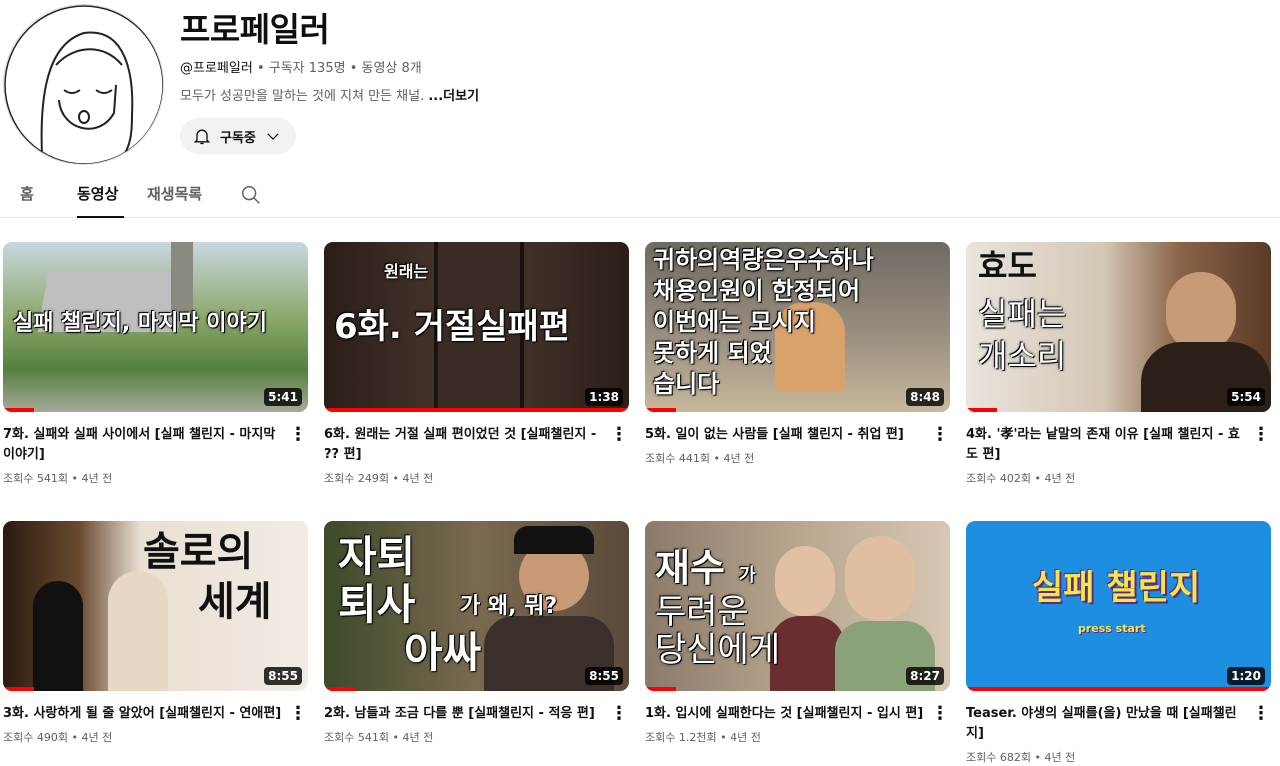  What do you see at coordinates (1022, 356) in the screenshot?
I see `thumbnail-text: 개소리` at bounding box center [1022, 356].